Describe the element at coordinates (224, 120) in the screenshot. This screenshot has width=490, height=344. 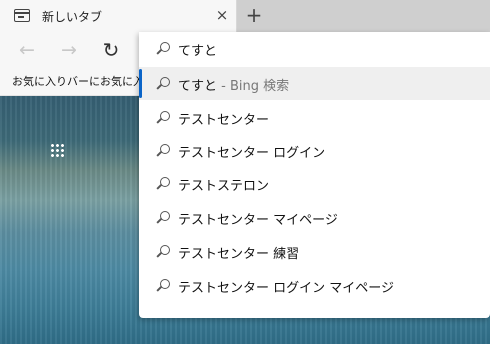
I see `suggestion-text: テストセンター` at that location.